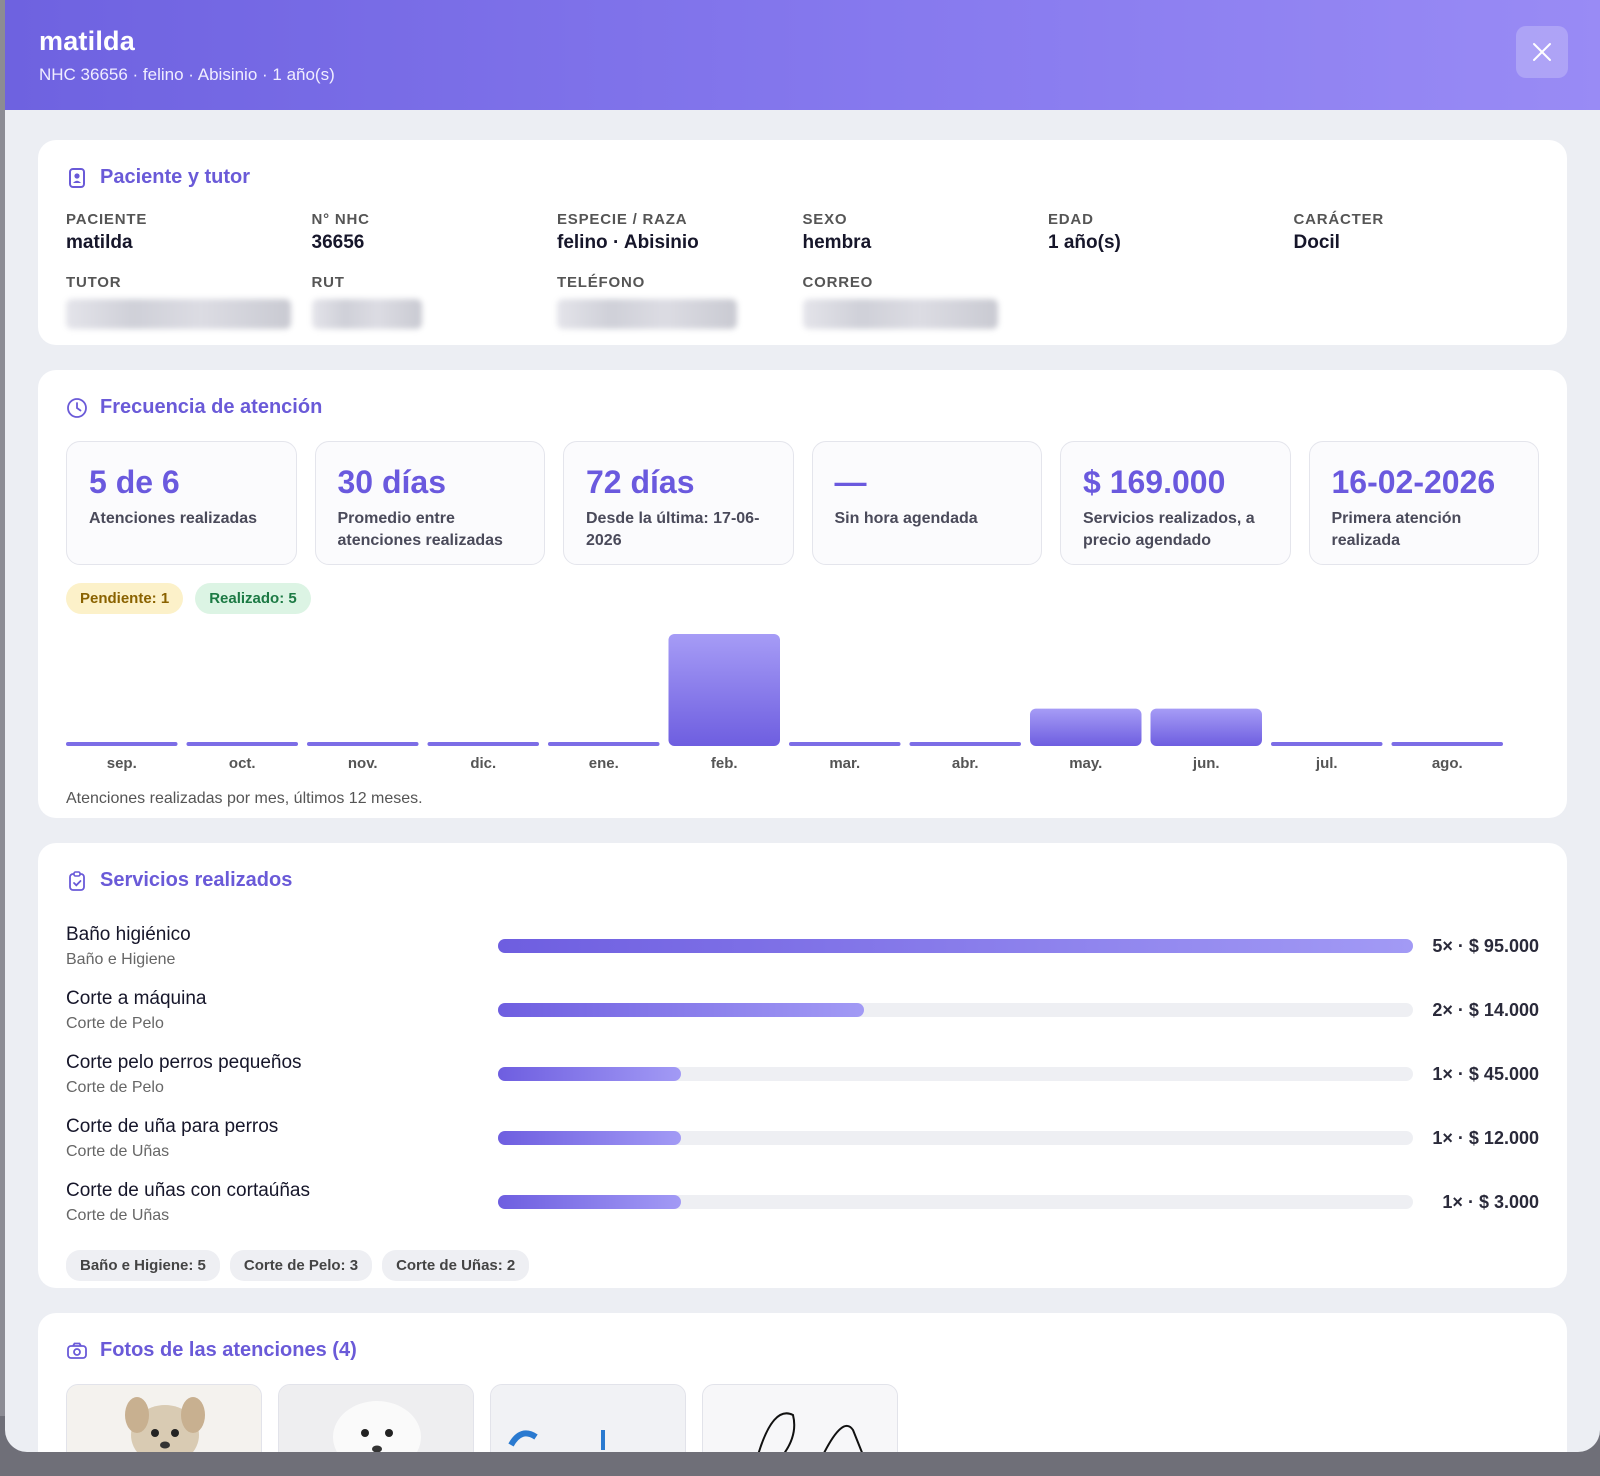 This screenshot has height=1476, width=1600. What do you see at coordinates (77, 178) in the screenshot?
I see `id-badge-icon` at bounding box center [77, 178].